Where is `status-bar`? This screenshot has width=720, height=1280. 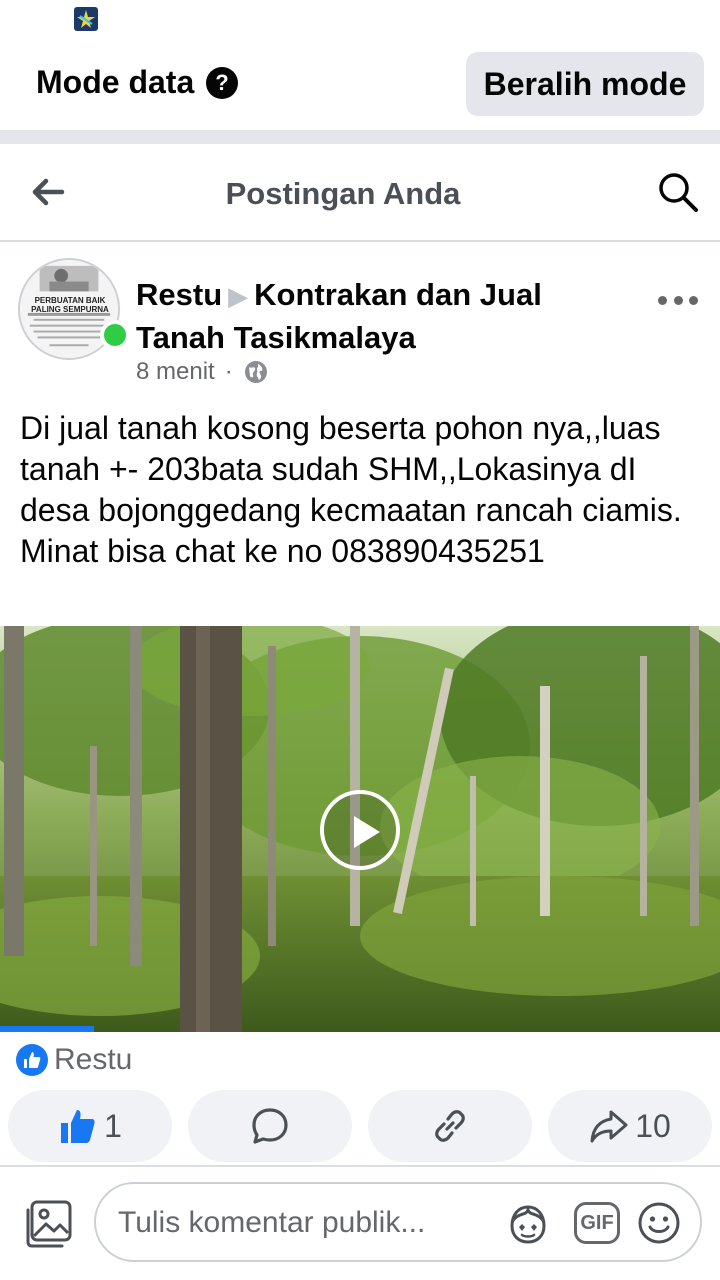
status-bar is located at coordinates (360, 20).